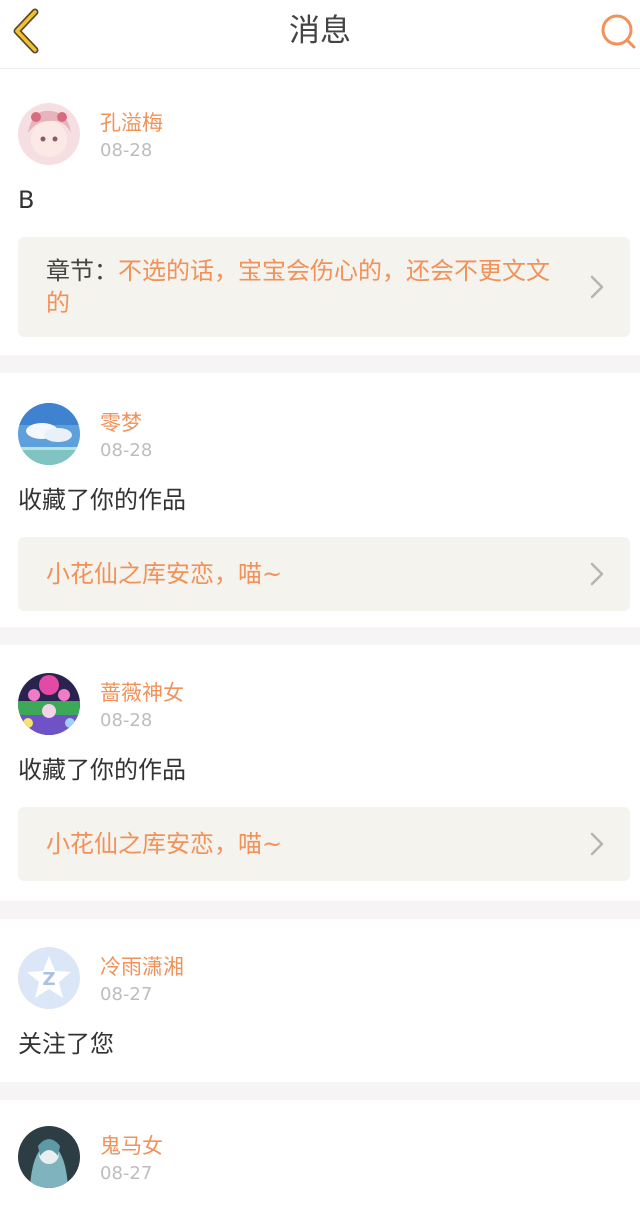  Describe the element at coordinates (131, 123) in the screenshot. I see `username: 孔溢梅` at that location.